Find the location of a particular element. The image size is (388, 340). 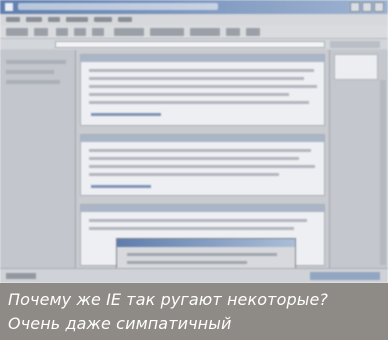

right-panel is located at coordinates (358, 159).